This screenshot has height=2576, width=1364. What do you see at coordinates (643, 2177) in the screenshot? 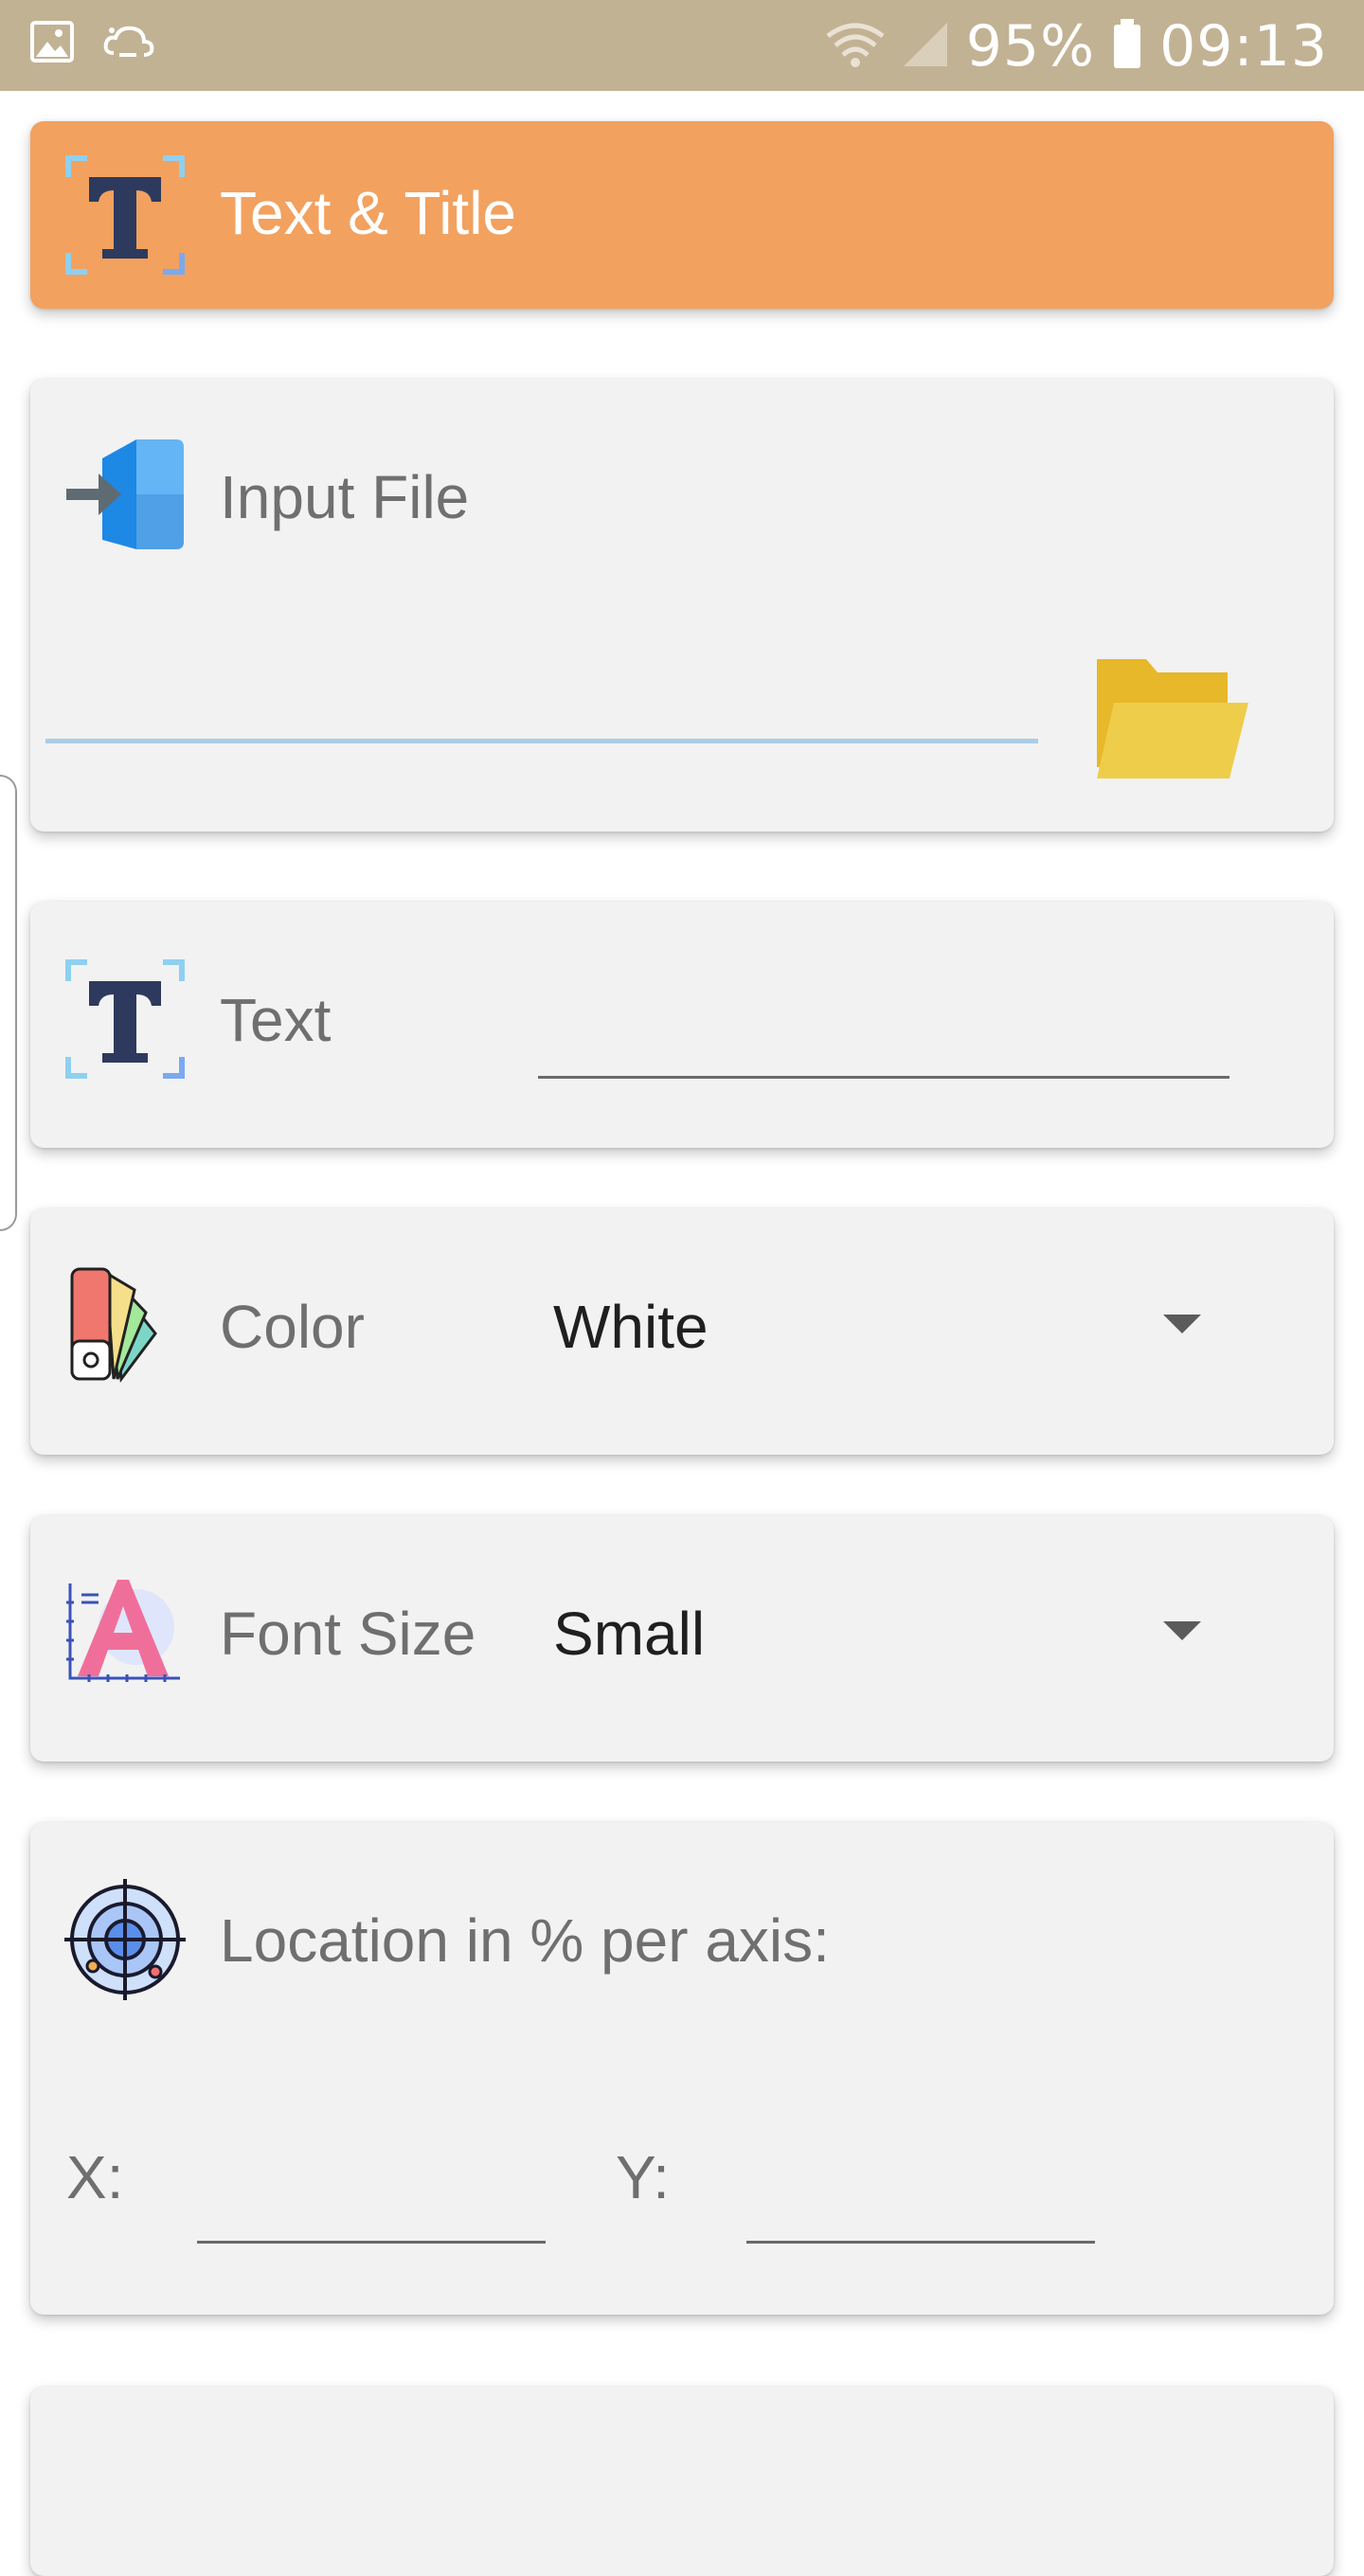
I see `y-label: Y:` at bounding box center [643, 2177].